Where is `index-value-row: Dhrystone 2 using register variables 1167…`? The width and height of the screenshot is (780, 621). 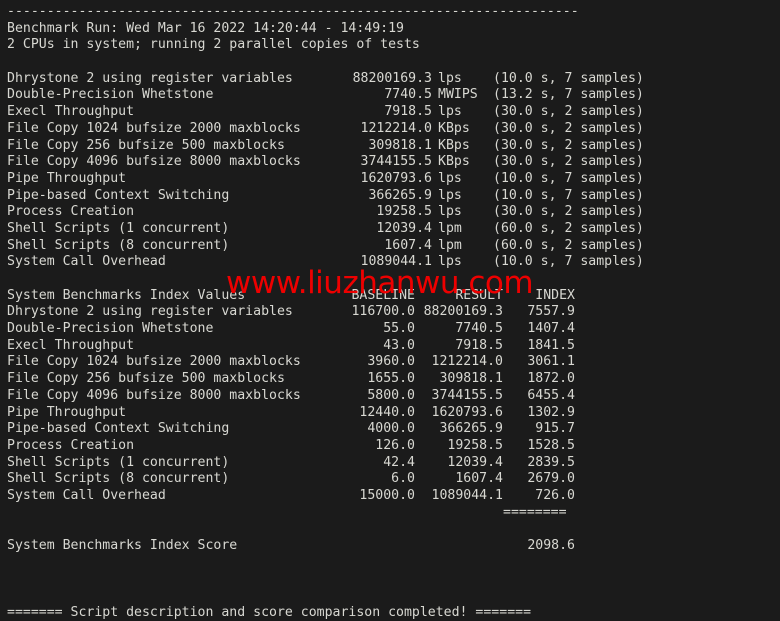
index-value-row: Dhrystone 2 using register variables 1167… is located at coordinates (393, 312).